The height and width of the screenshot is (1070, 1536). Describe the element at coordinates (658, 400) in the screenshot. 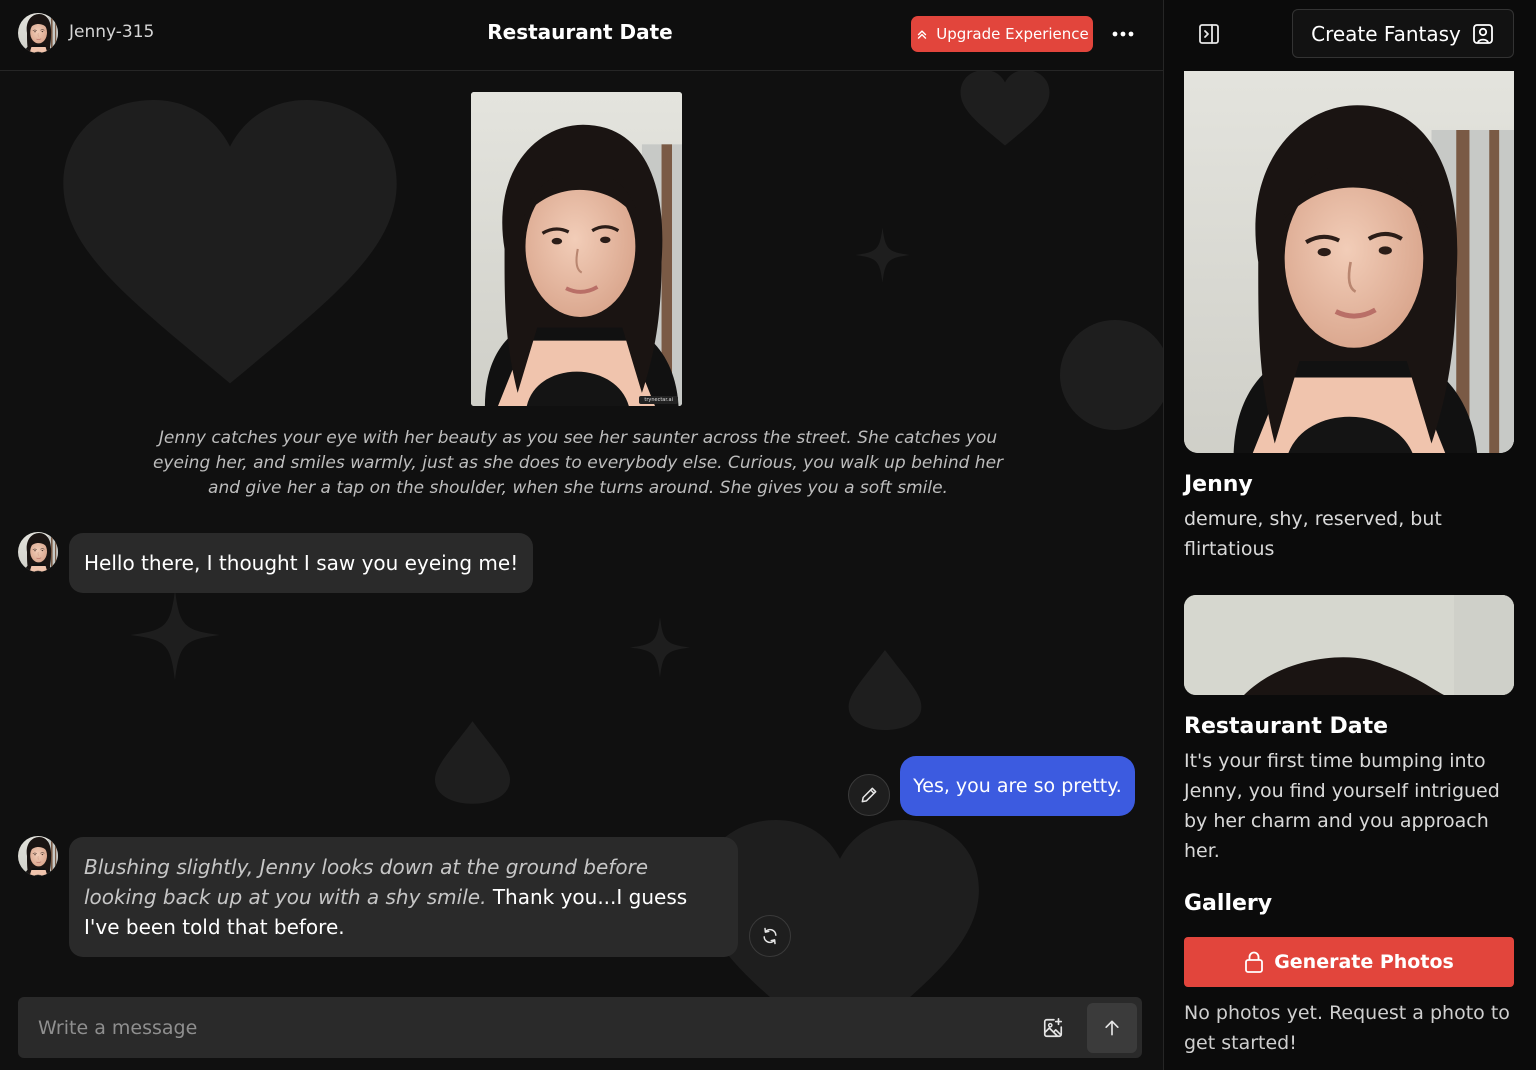

I see `photo-watermark: trynectar.ai` at that location.